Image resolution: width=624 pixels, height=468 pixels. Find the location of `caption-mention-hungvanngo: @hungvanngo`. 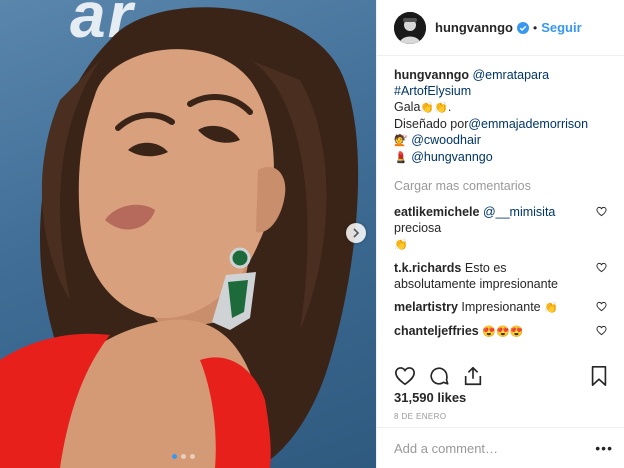

caption-mention-hungvanngo: @hungvanngo is located at coordinates (452, 157).